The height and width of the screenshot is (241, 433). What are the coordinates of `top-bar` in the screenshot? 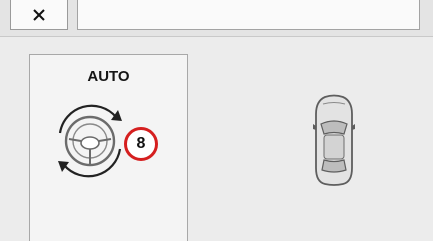 It's located at (216, 18).